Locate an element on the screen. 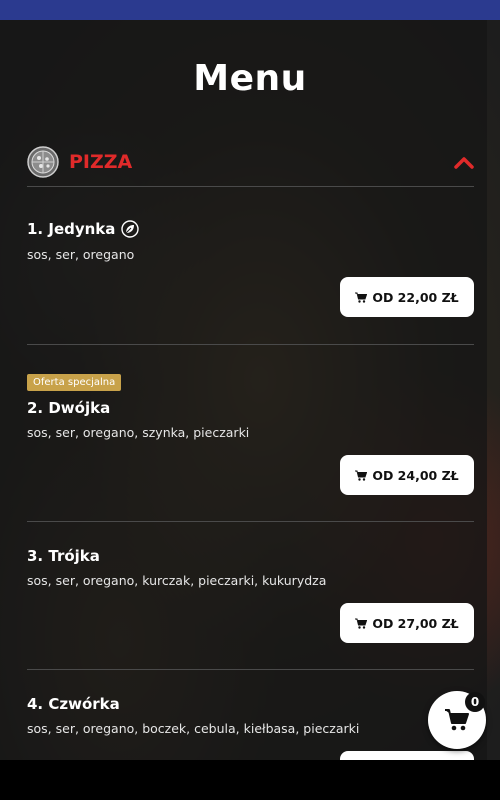  item-description: sos, ser, oregano, szynka, pieczarki is located at coordinates (138, 432).